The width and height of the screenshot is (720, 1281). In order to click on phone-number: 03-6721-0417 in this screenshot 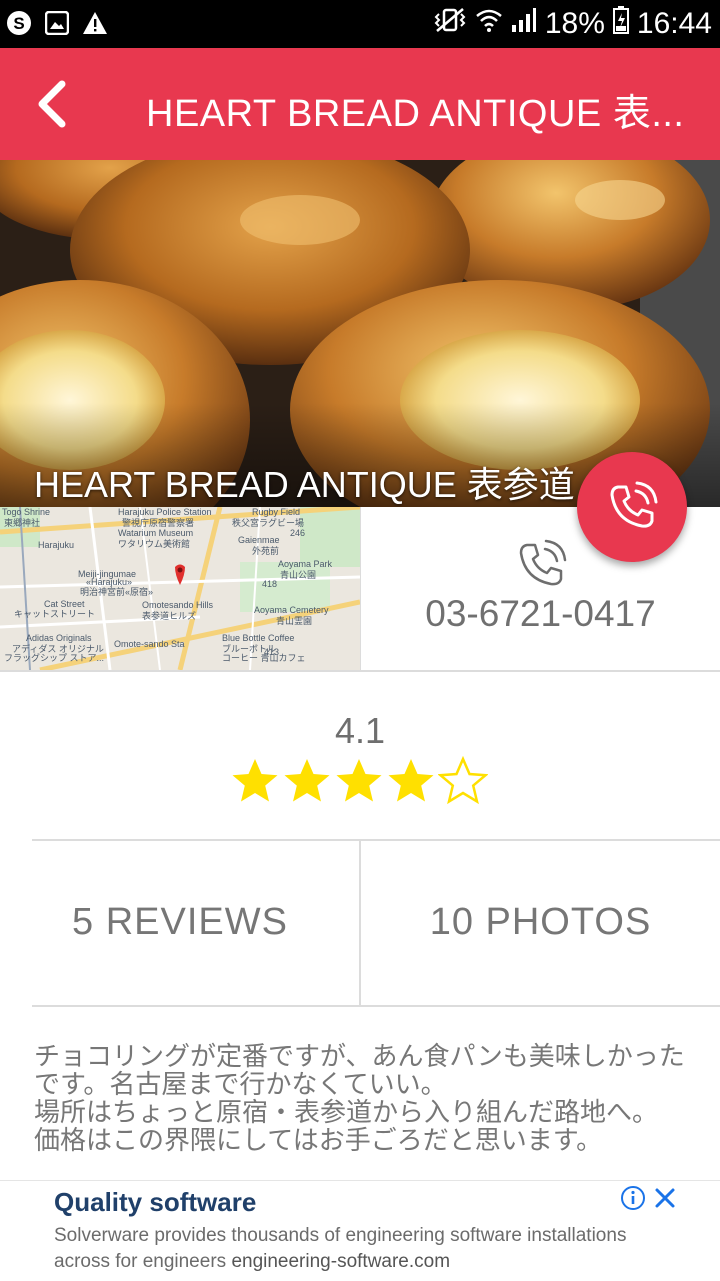, I will do `click(540, 614)`.